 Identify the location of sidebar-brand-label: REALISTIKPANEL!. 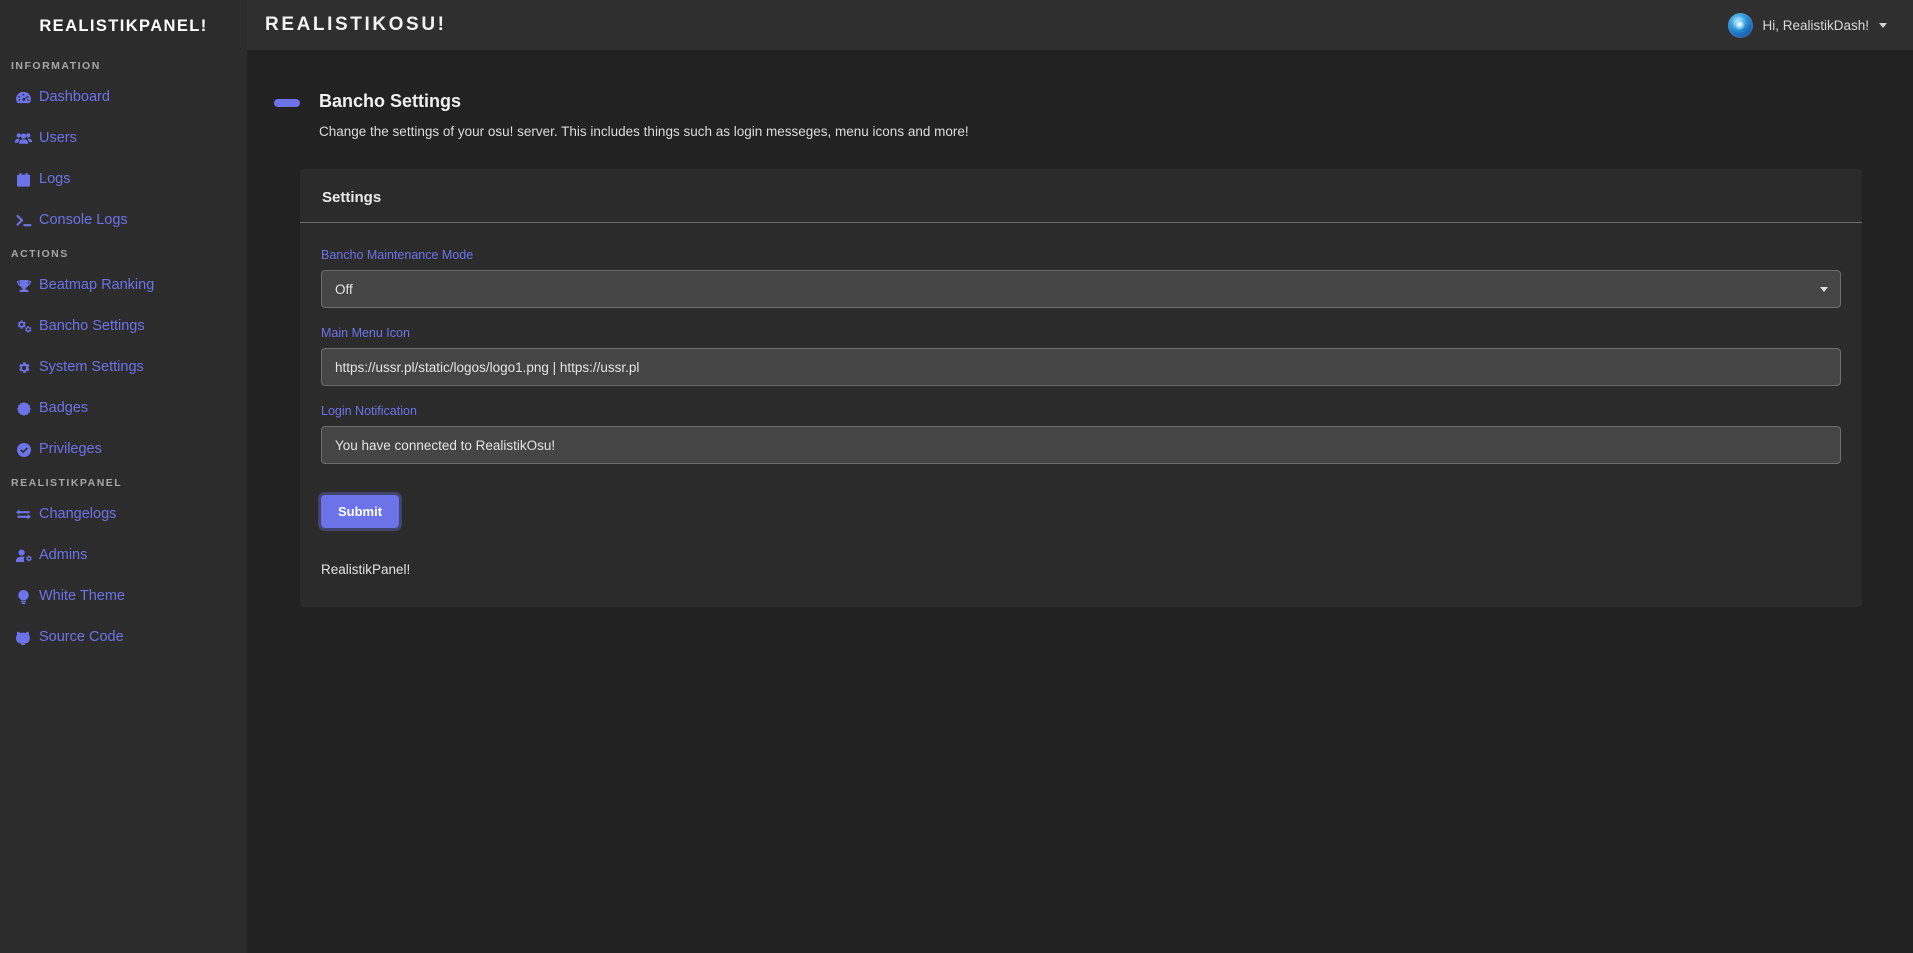
(123, 25).